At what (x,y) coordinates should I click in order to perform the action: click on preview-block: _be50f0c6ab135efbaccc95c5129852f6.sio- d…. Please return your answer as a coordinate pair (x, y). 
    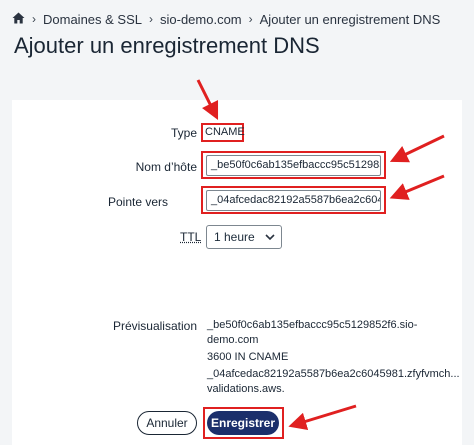
    Looking at the image, I should click on (333, 357).